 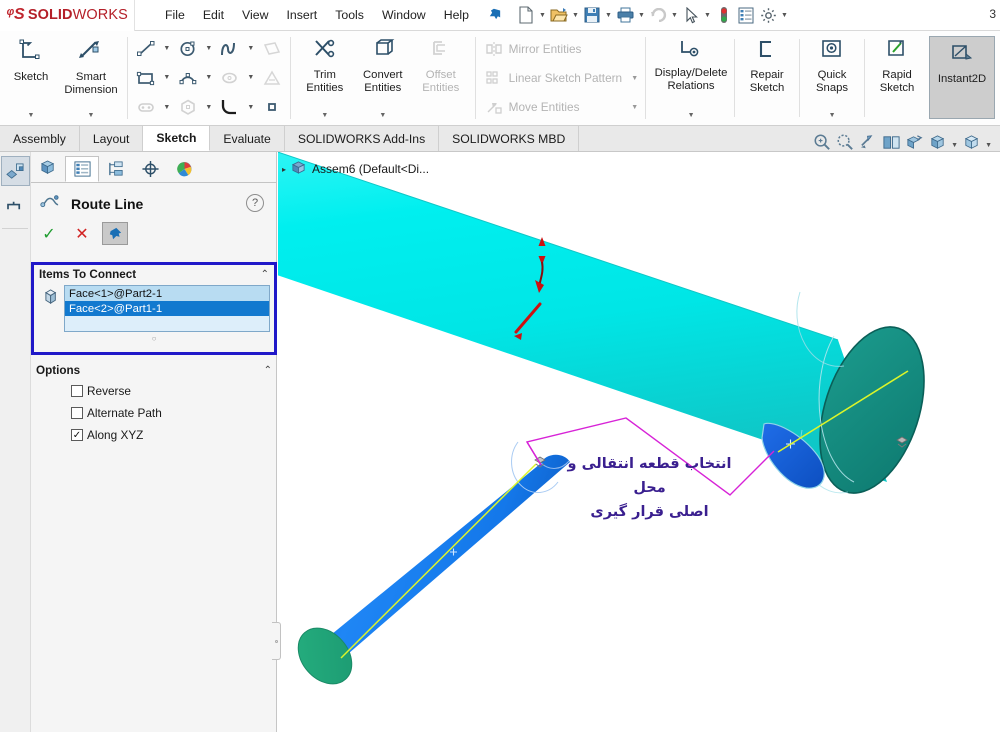 What do you see at coordinates (146, 78) in the screenshot?
I see `rectangle-icon` at bounding box center [146, 78].